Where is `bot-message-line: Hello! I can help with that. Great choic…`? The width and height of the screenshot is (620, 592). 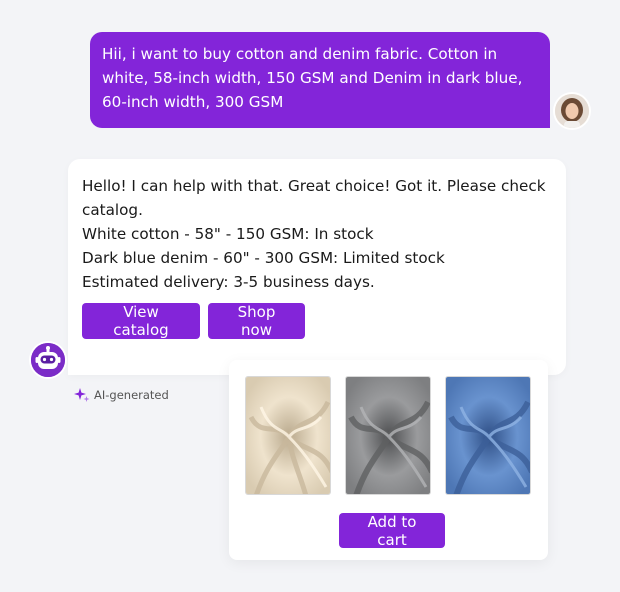 bot-message-line: Hello! I can help with that. Great choic… is located at coordinates (314, 198).